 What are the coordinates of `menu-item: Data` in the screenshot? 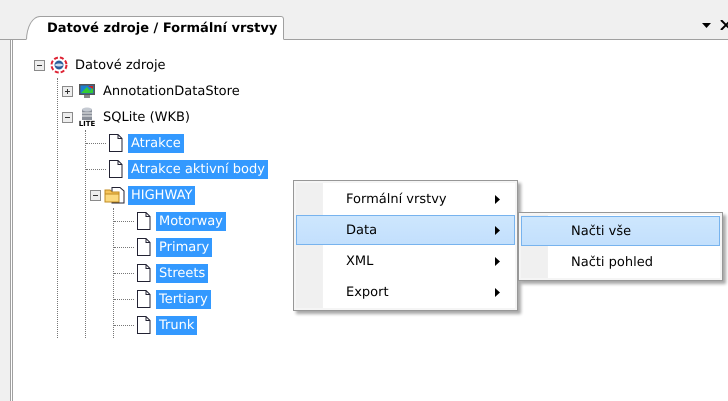 It's located at (405, 230).